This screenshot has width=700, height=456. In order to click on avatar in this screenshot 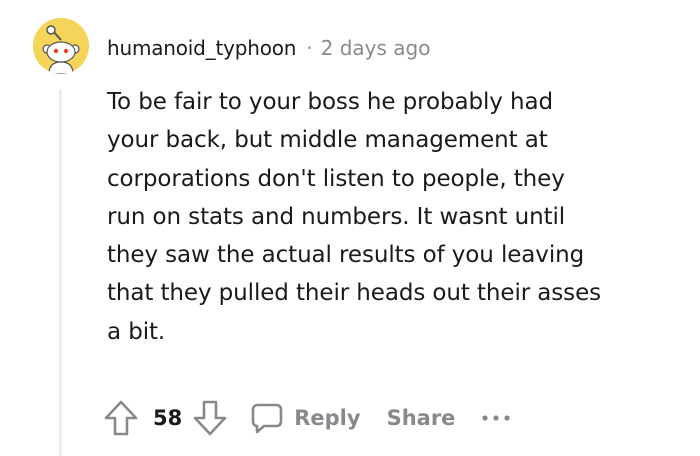, I will do `click(61, 46)`.